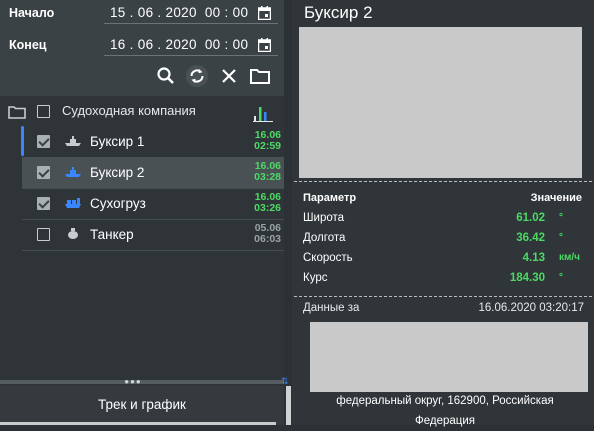 The height and width of the screenshot is (431, 594). Describe the element at coordinates (315, 278) in the screenshot. I see `param-name: Курс` at that location.